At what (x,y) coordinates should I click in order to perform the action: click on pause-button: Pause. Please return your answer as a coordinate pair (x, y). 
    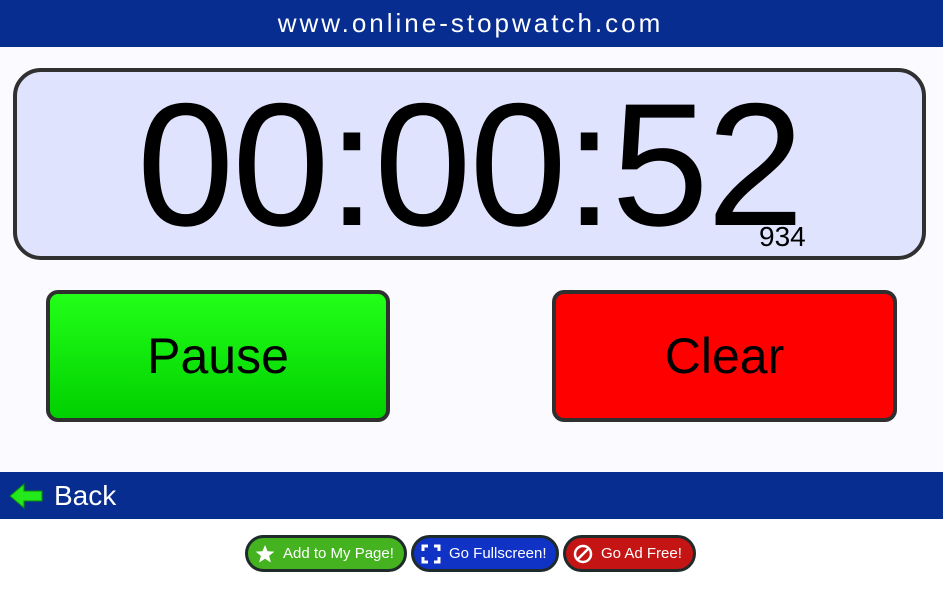
    Looking at the image, I should click on (218, 356).